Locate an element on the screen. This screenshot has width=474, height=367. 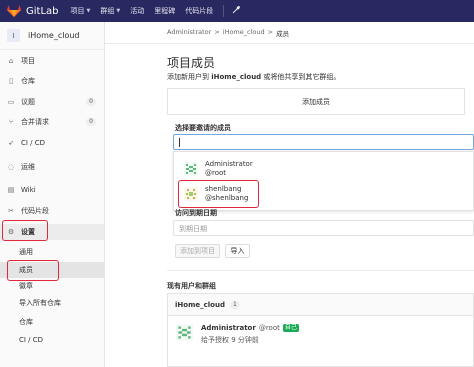
nav-groups: 群组 ▼ is located at coordinates (110, 11).